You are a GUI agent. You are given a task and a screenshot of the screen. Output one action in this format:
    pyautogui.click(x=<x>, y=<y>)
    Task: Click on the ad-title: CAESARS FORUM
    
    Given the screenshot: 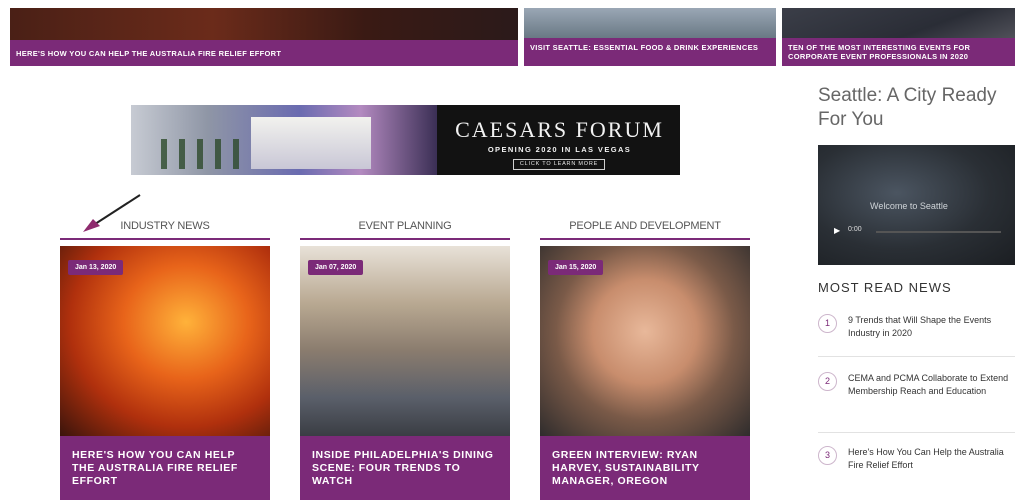 What is the action you would take?
    pyautogui.click(x=559, y=129)
    